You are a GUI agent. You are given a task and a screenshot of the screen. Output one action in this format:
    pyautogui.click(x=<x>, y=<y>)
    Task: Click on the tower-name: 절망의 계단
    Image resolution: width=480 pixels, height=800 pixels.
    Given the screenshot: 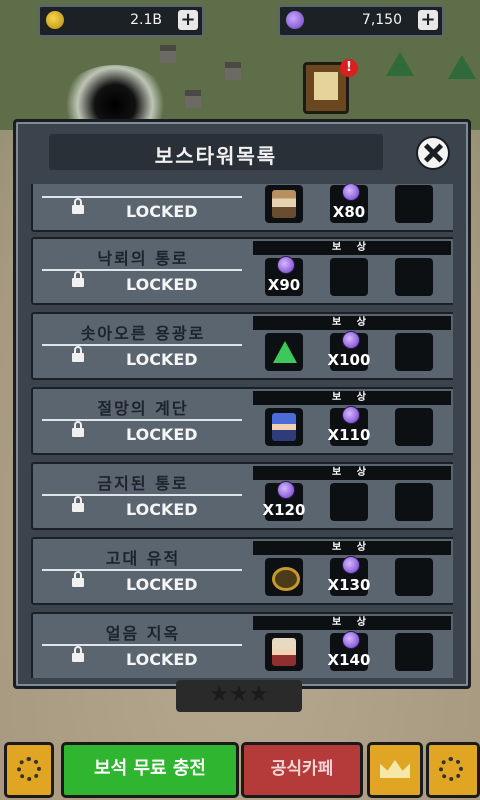 What is the action you would take?
    pyautogui.click(x=143, y=408)
    